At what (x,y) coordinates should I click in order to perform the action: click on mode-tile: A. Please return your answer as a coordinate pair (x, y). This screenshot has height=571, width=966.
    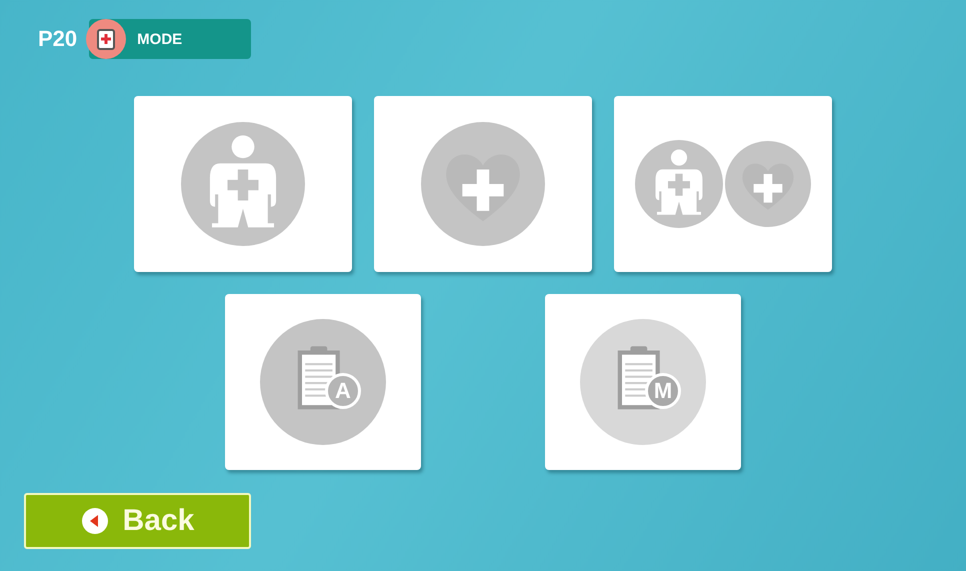
    Looking at the image, I should click on (323, 382).